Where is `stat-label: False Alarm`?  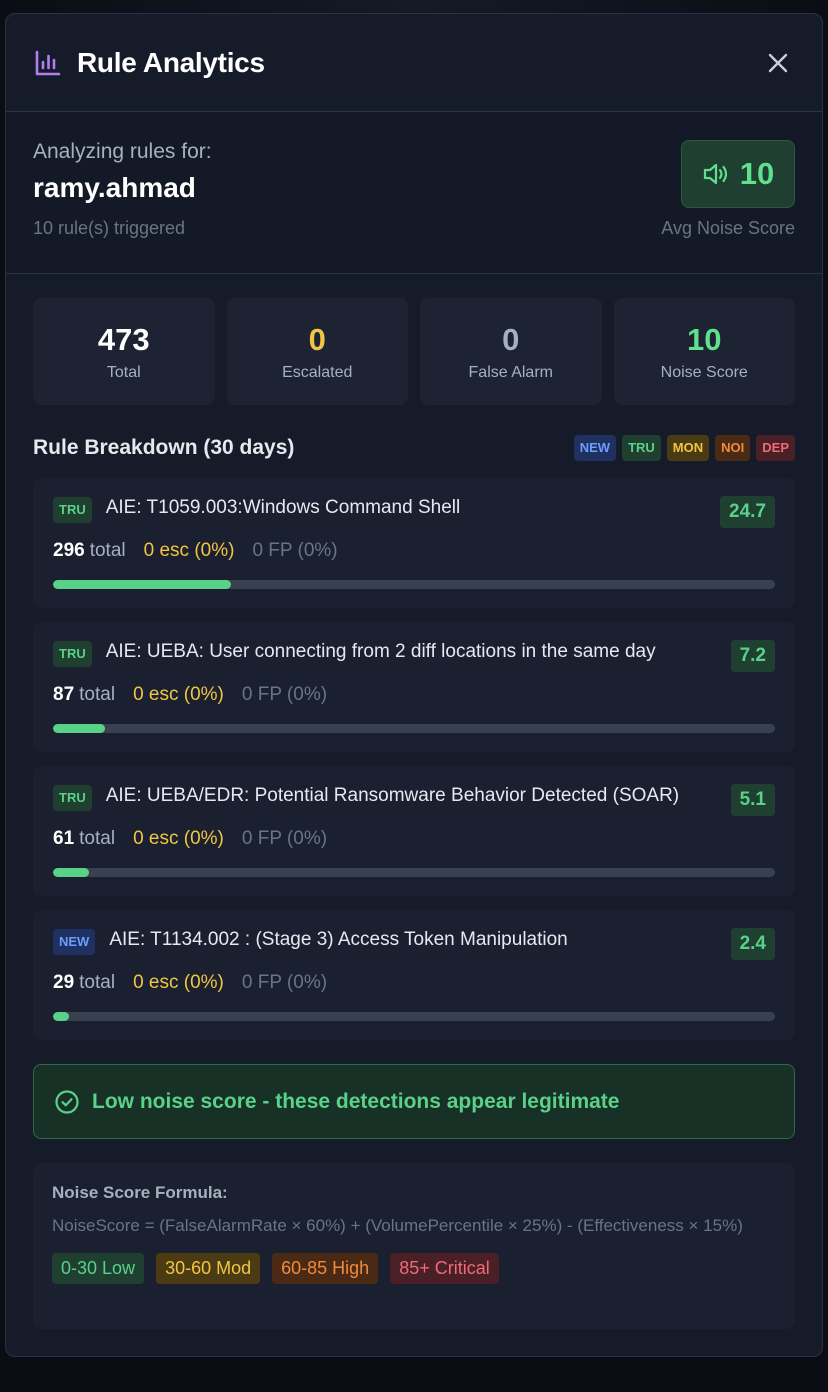 stat-label: False Alarm is located at coordinates (510, 372).